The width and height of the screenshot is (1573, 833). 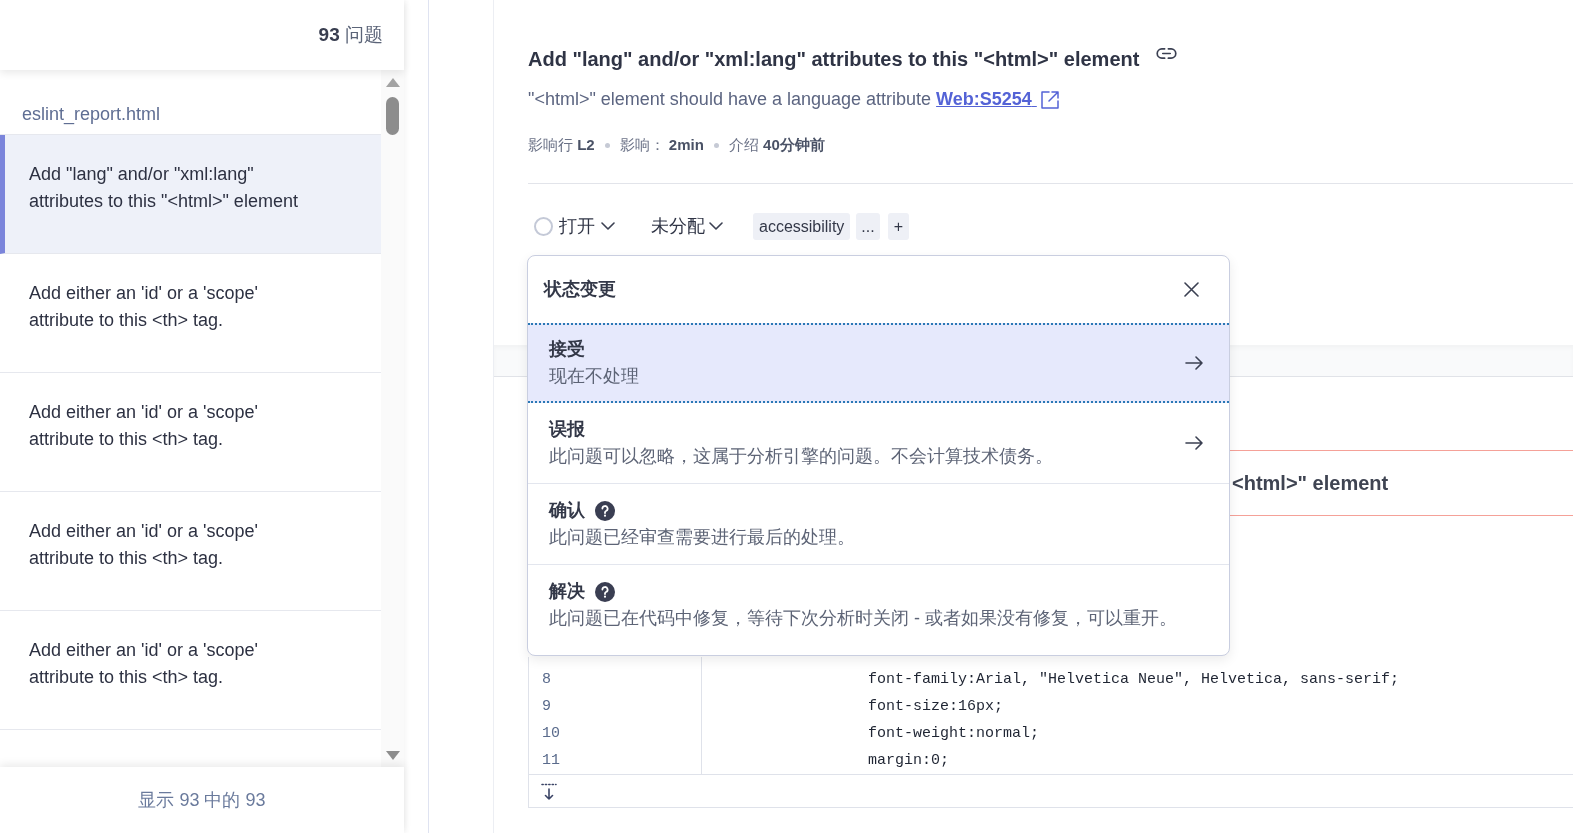 I want to click on expand-down-icon, so click(x=549, y=791).